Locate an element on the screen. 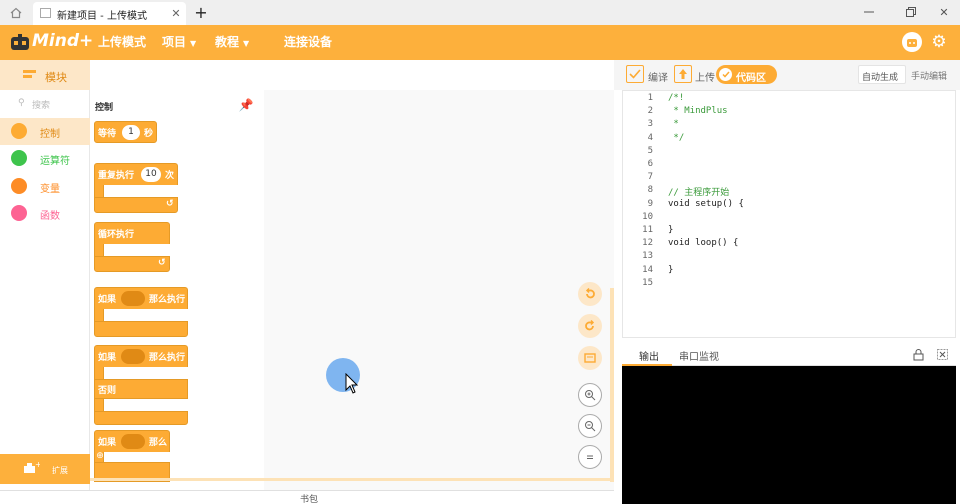 The height and width of the screenshot is (504, 960). block-if-else-condition is located at coordinates (133, 356).